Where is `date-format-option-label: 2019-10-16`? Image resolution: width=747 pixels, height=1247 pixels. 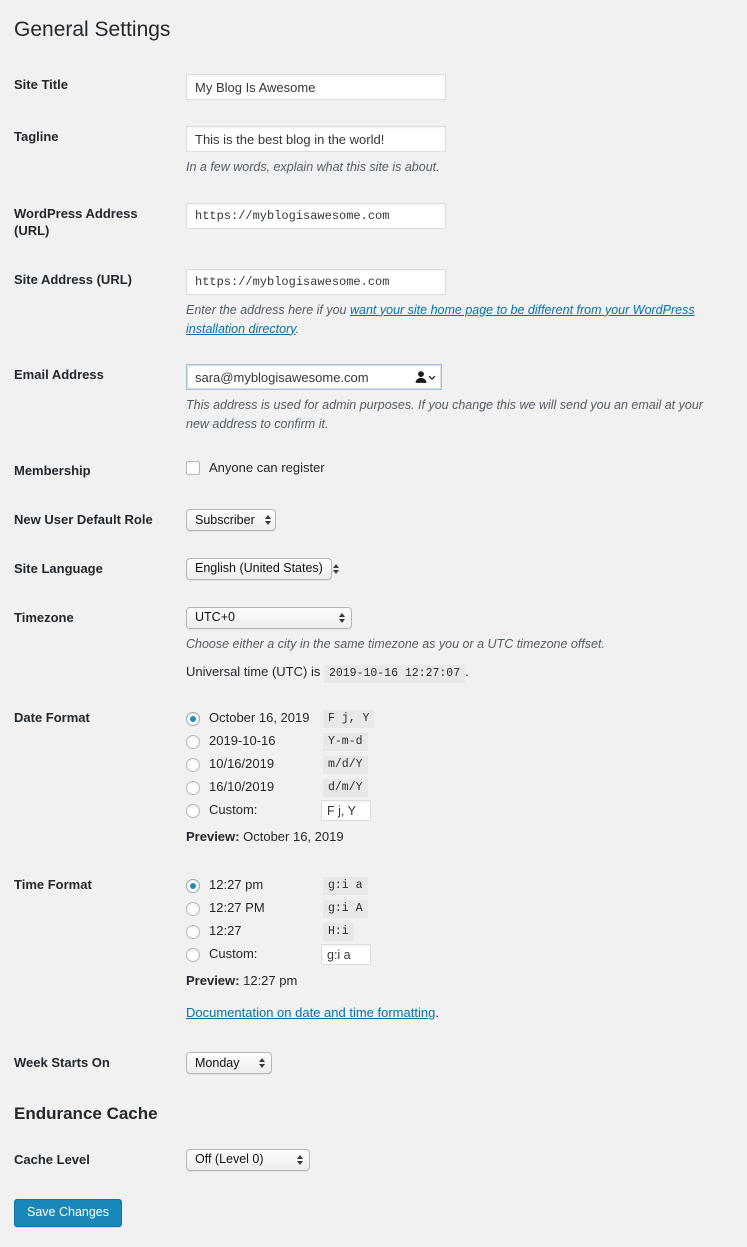 date-format-option-label: 2019-10-16 is located at coordinates (242, 741).